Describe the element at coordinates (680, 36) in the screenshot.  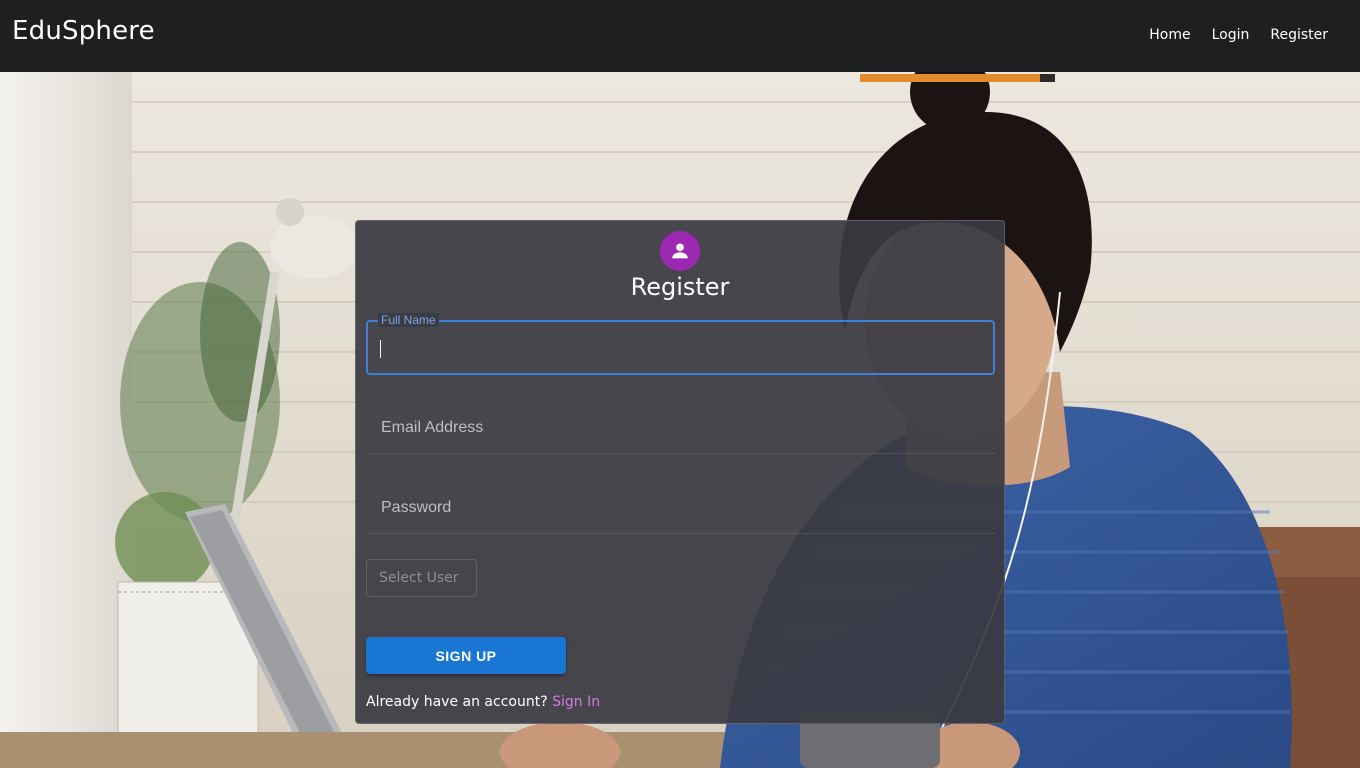
I see `top-navbar: EduSphere Home Login Register` at that location.